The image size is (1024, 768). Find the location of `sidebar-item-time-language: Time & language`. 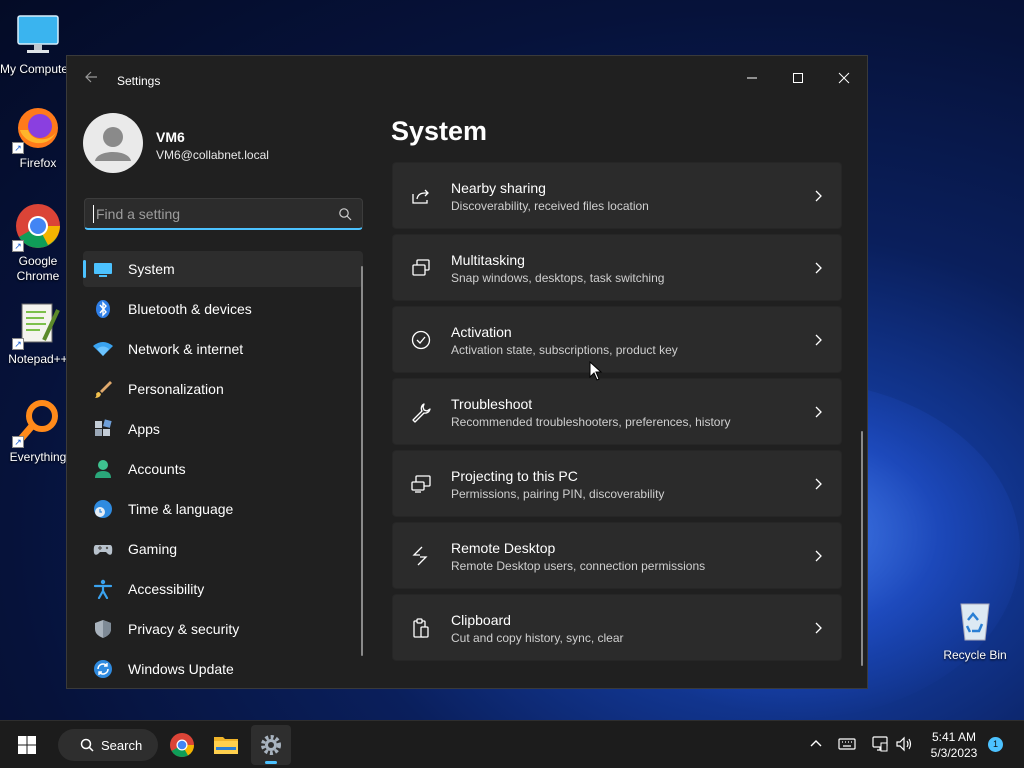

sidebar-item-time-language: Time & language is located at coordinates (223, 509).